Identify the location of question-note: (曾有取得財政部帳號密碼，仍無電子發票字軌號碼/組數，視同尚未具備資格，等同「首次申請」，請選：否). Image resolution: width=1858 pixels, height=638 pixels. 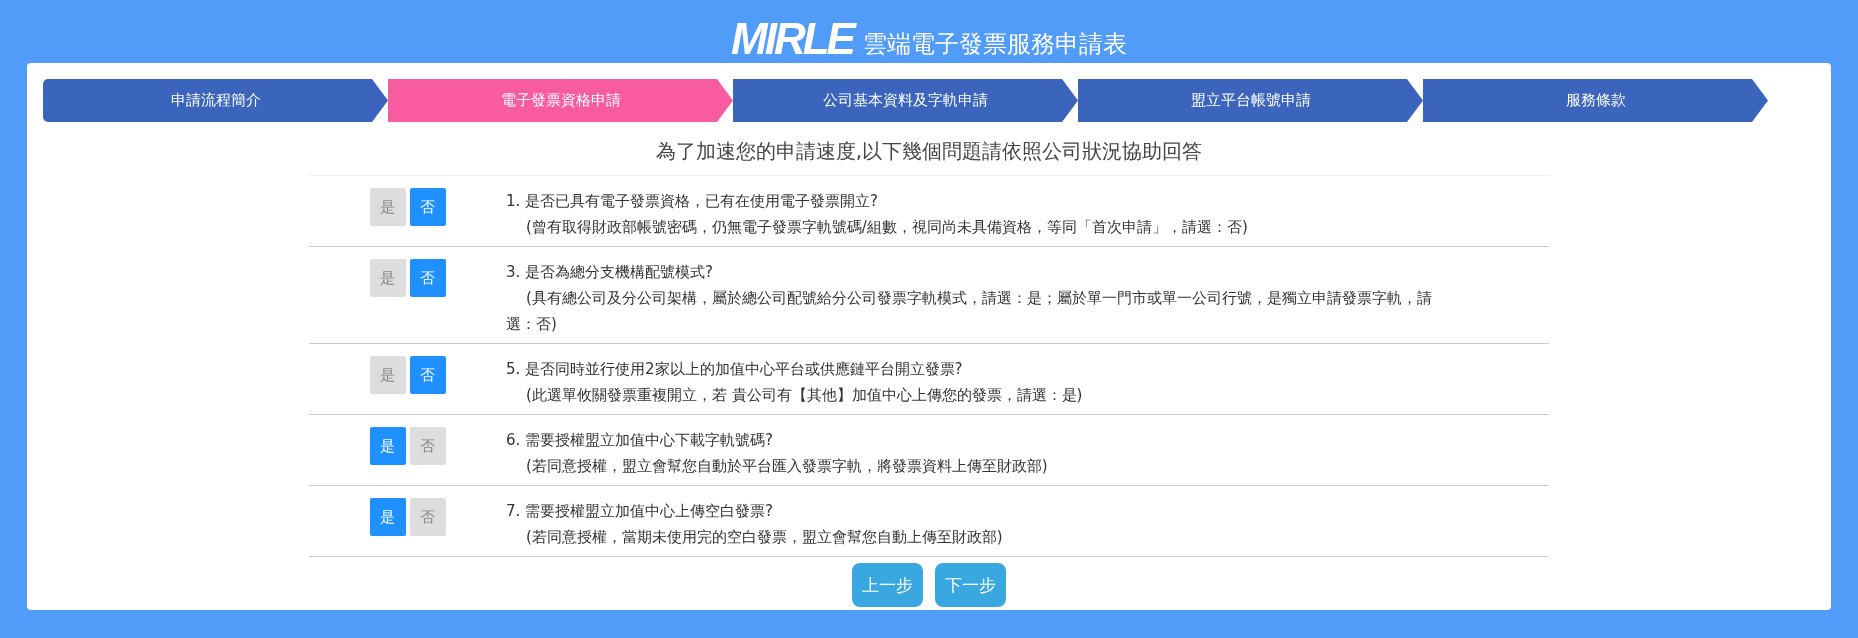
(887, 227).